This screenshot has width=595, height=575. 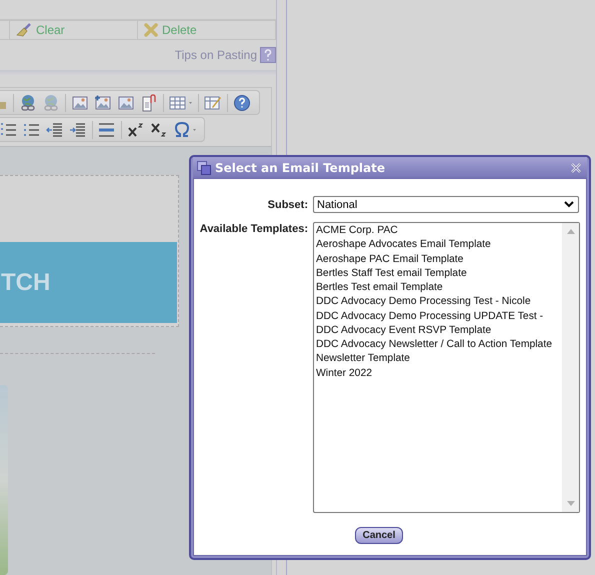 I want to click on banner-text: TCH, so click(x=25, y=282).